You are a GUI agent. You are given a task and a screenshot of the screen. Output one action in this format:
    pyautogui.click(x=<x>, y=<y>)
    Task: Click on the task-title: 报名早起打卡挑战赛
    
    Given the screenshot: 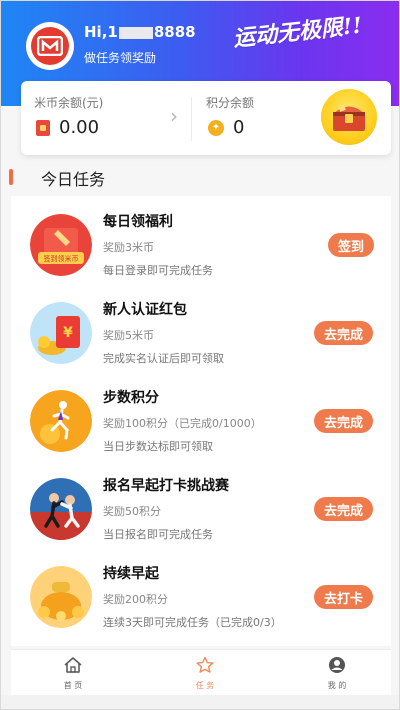 What is the action you would take?
    pyautogui.click(x=166, y=486)
    